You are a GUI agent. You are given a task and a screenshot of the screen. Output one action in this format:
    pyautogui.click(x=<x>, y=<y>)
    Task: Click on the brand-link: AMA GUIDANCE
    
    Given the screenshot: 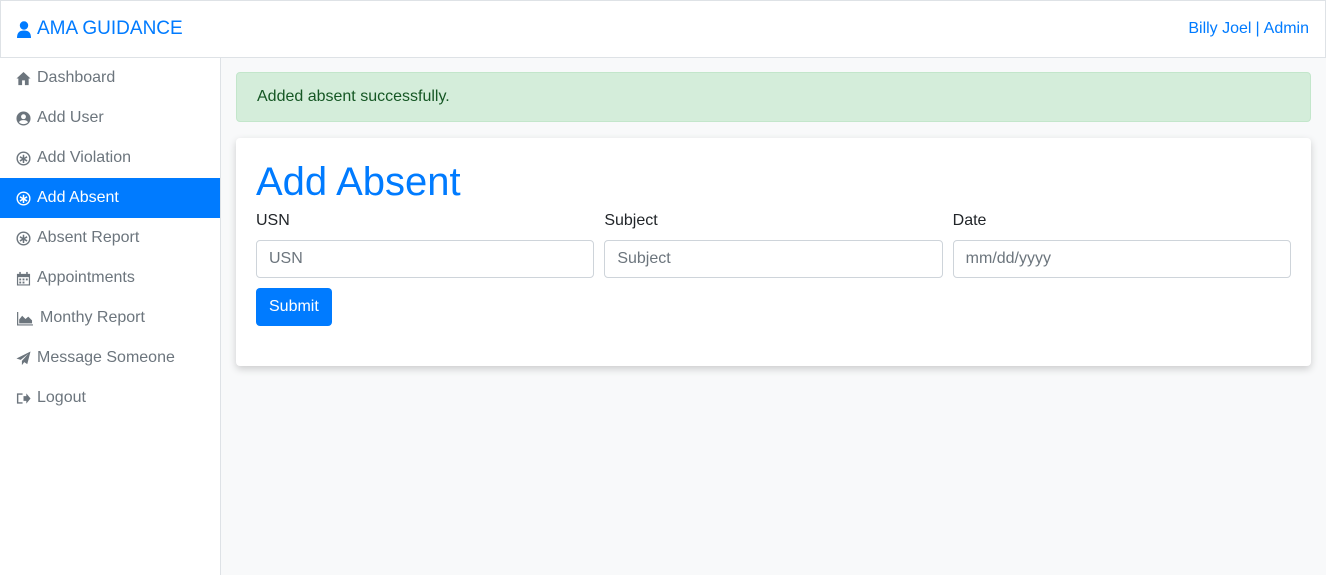 What is the action you would take?
    pyautogui.click(x=100, y=29)
    